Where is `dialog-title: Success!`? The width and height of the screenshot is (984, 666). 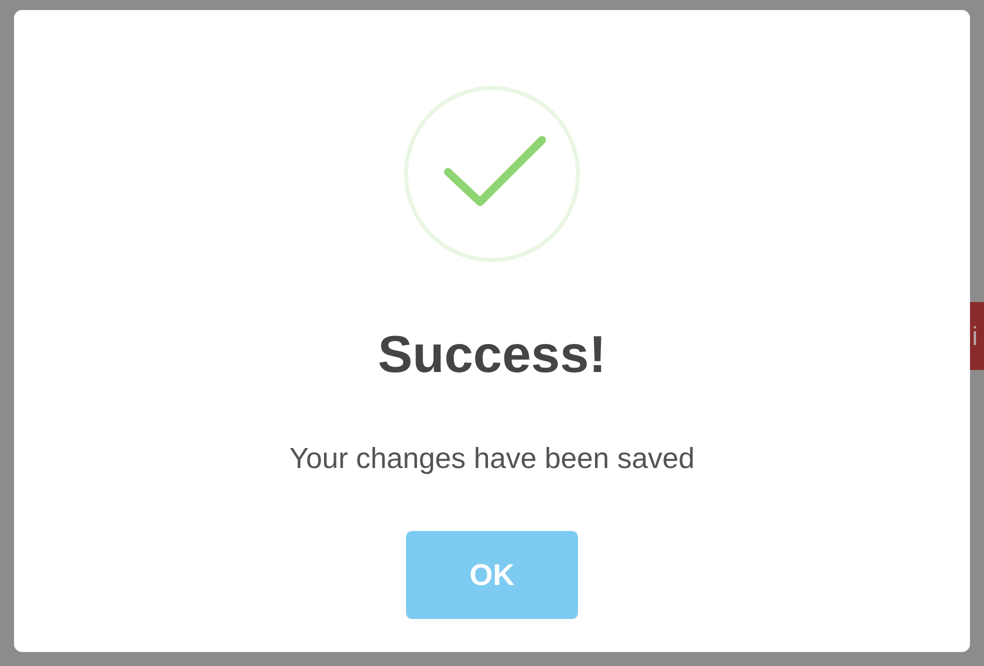
dialog-title: Success! is located at coordinates (492, 355).